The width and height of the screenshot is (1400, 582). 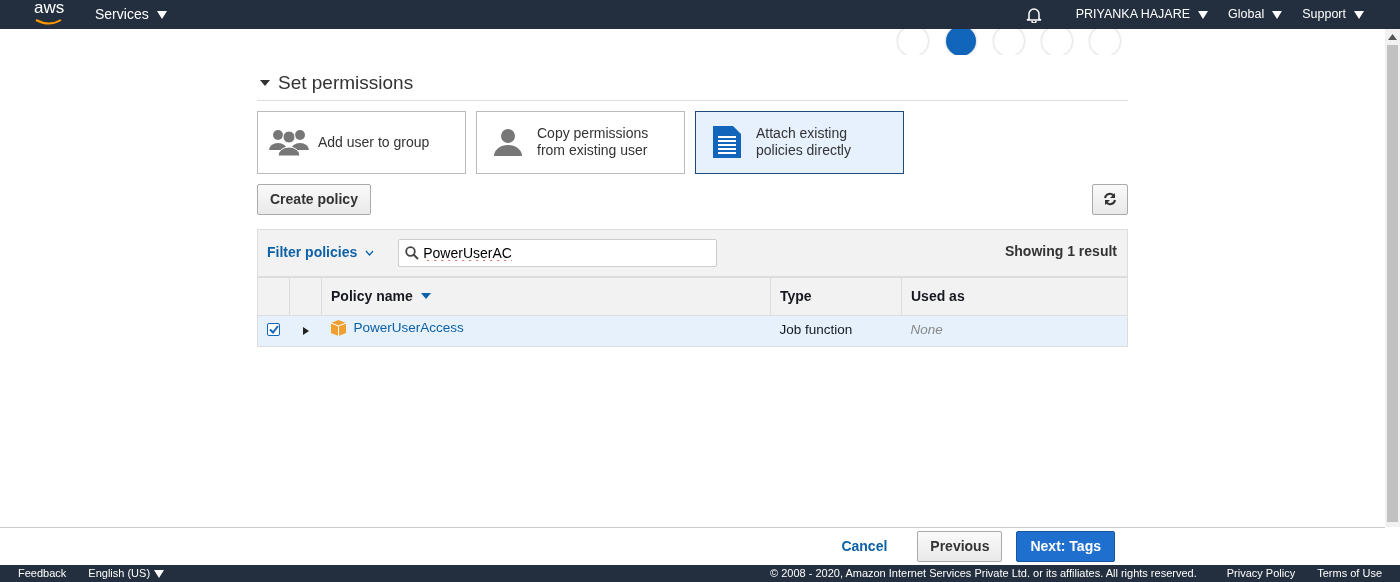 What do you see at coordinates (1142, 14) in the screenshot?
I see `account-menu: PRIYANKA HAJARE` at bounding box center [1142, 14].